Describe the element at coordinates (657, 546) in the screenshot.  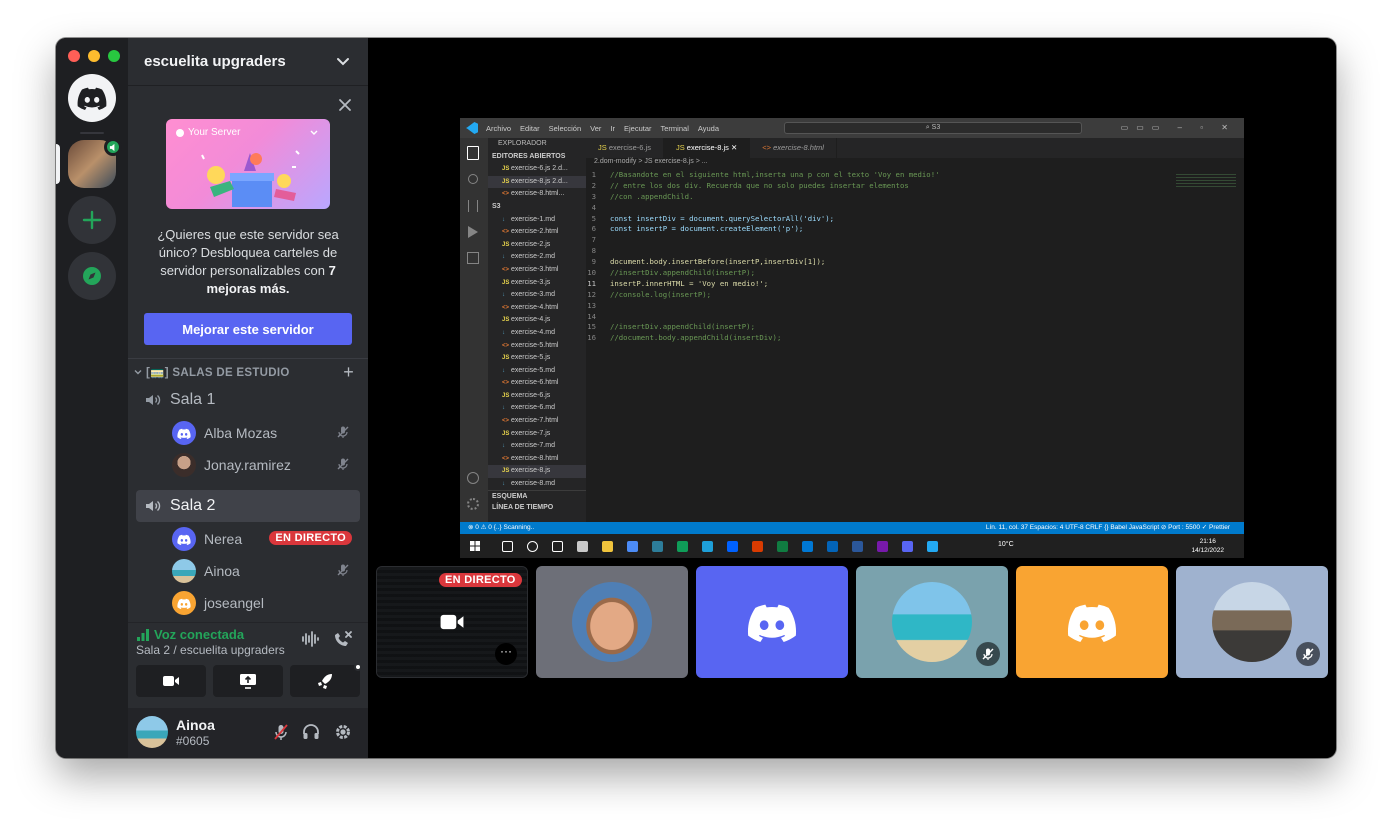
I see `edge-icon` at that location.